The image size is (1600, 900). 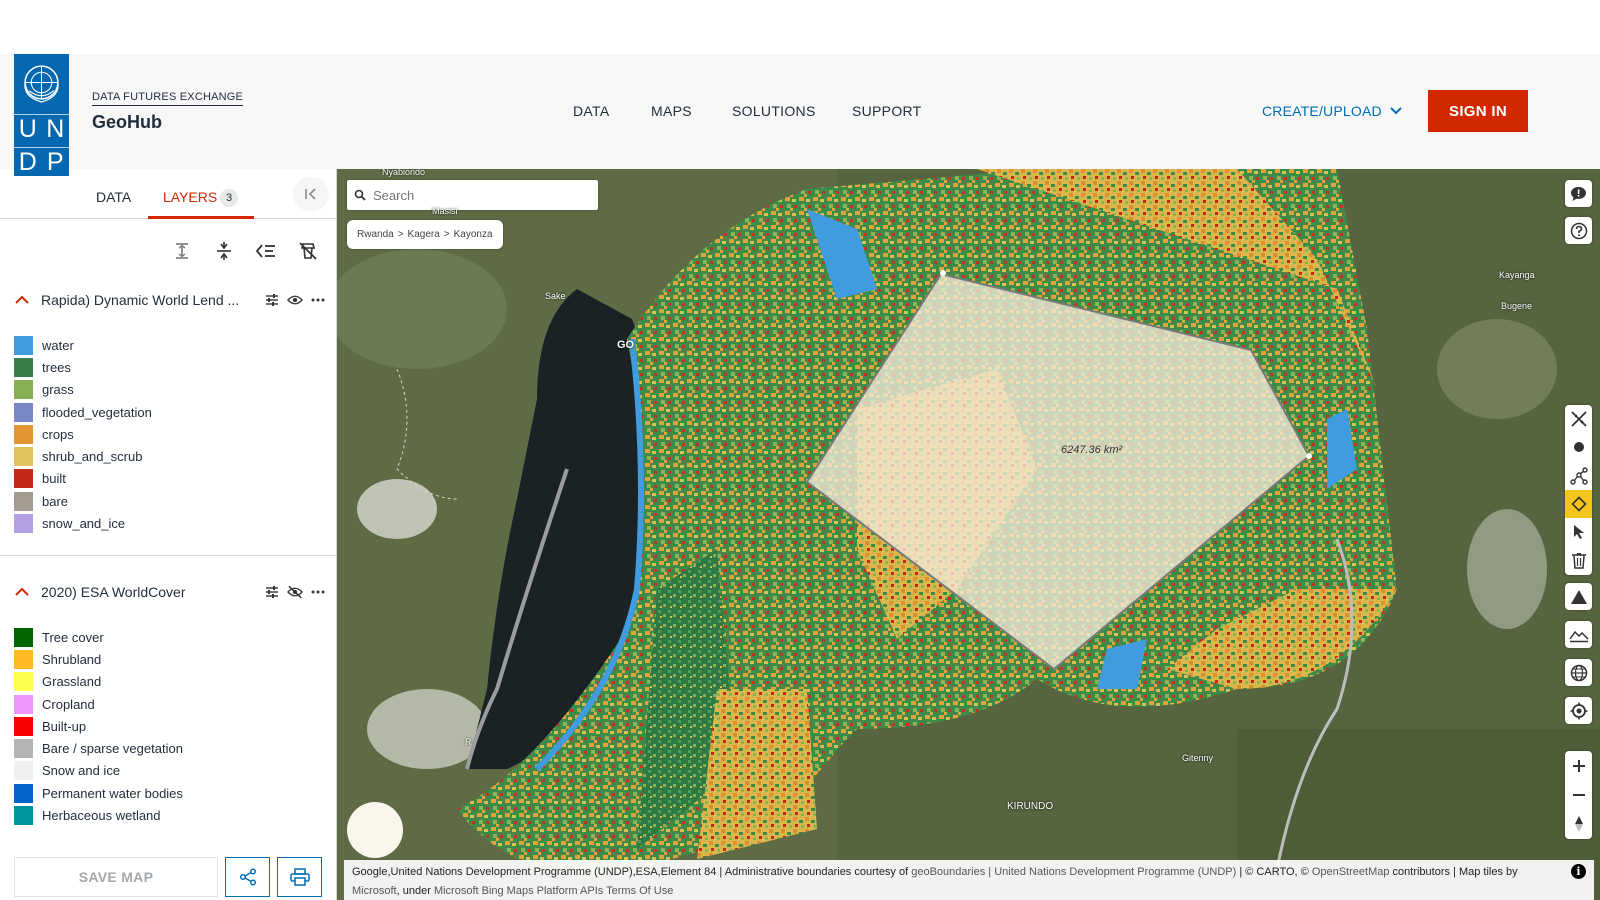 I want to click on draw-line-button, so click(x=1578, y=476).